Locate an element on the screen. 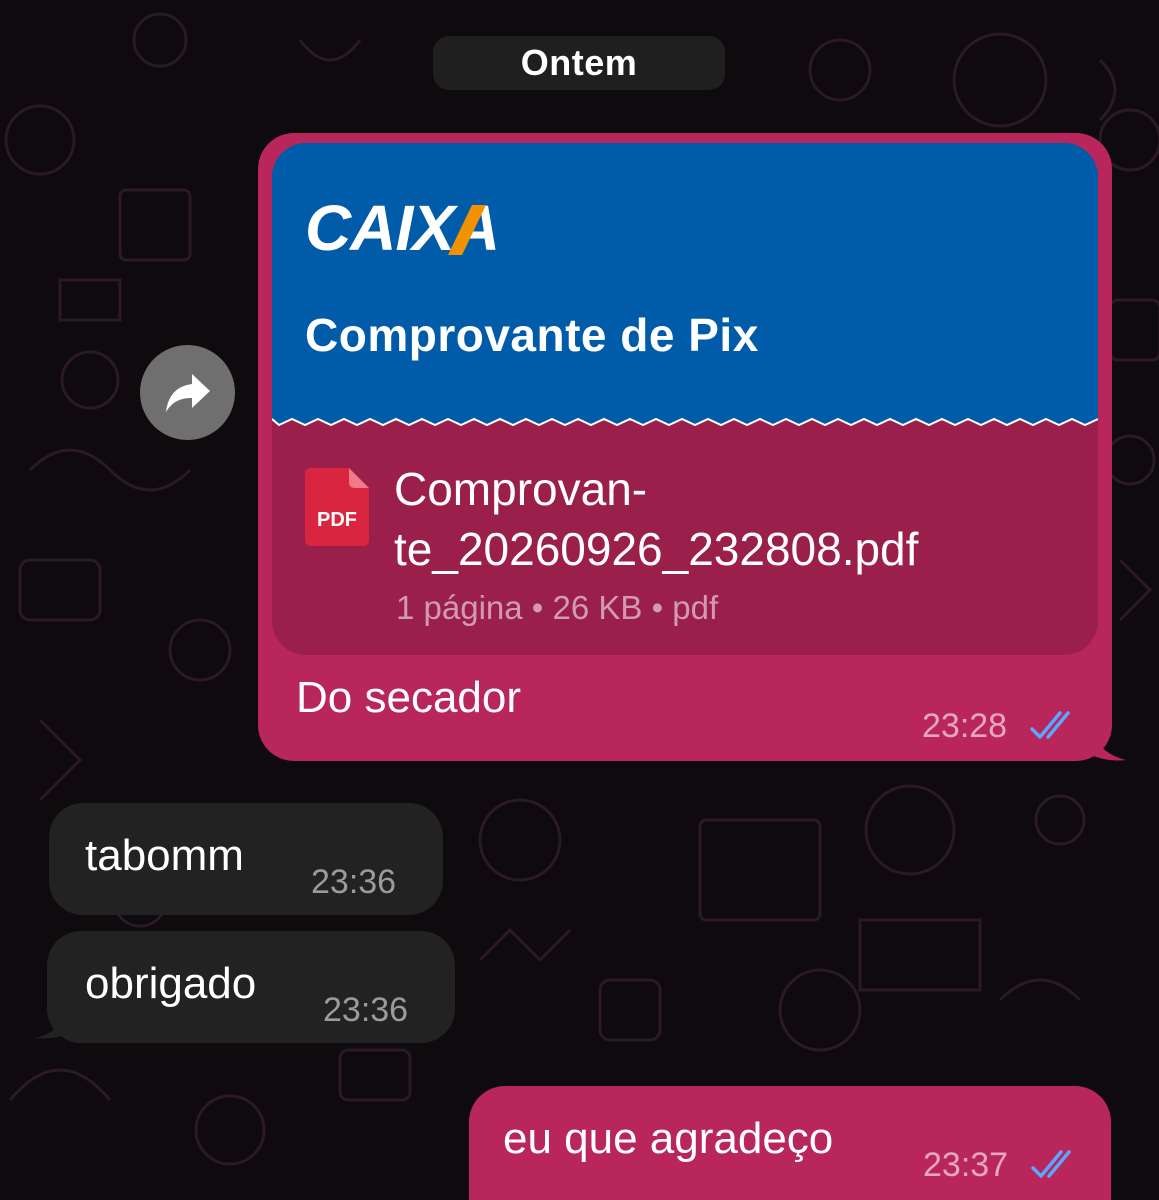 The image size is (1159, 1200). pdf-file-icon: PDF is located at coordinates (337, 507).